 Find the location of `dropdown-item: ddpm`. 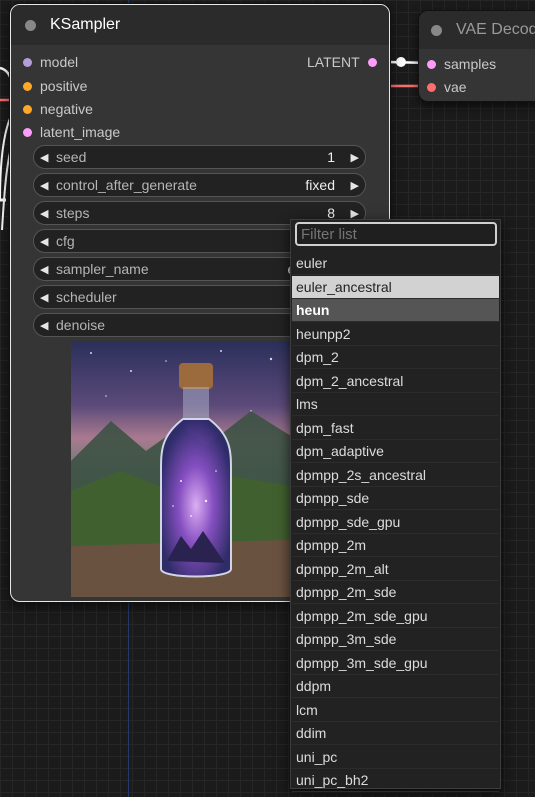

dropdown-item: ddpm is located at coordinates (395, 686).